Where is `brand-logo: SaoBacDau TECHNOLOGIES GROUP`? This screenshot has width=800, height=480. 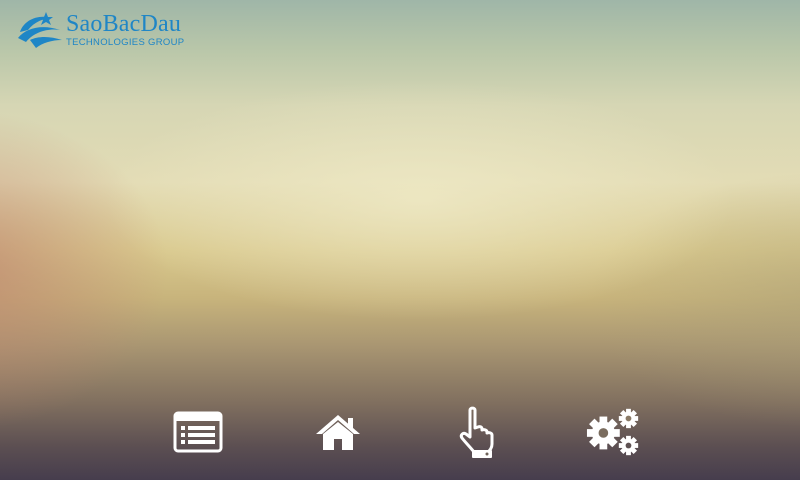 brand-logo: SaoBacDau TECHNOLOGIES GROUP is located at coordinates (100, 30).